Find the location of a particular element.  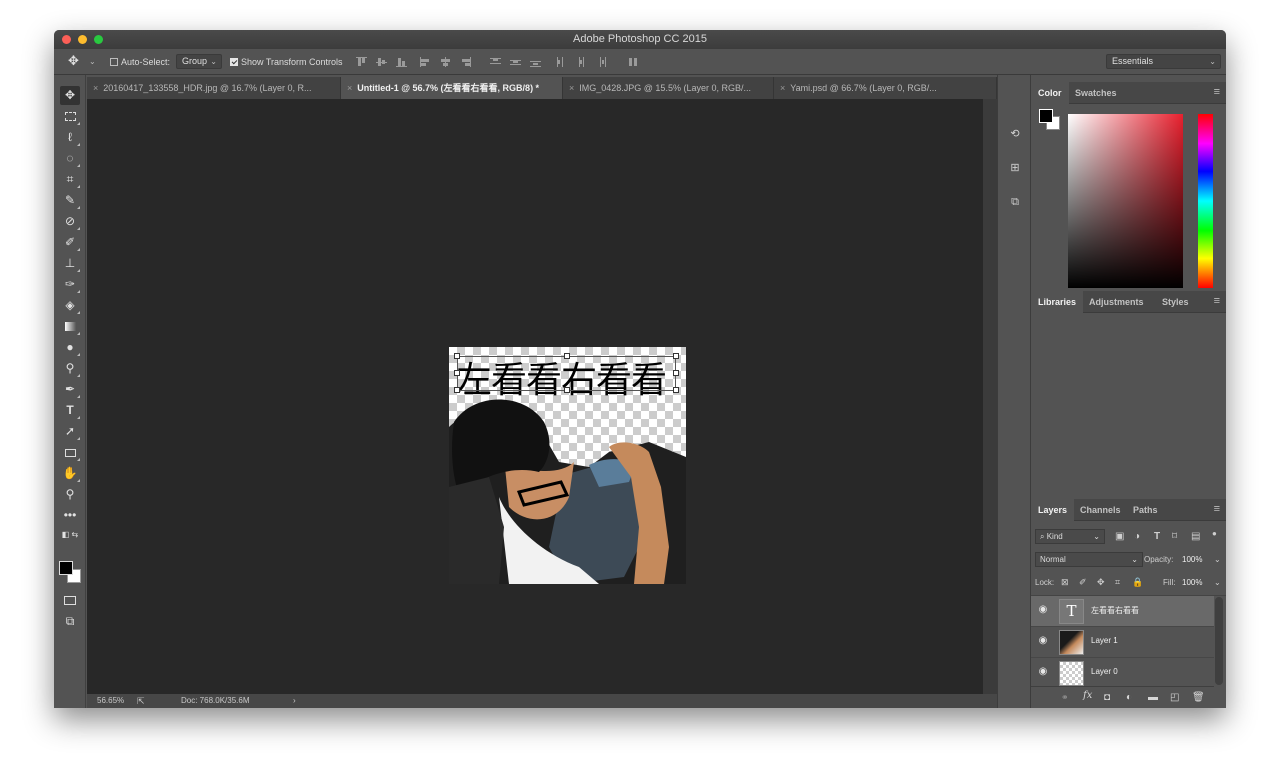

distribute-vcenter-icon is located at coordinates (515, 62).